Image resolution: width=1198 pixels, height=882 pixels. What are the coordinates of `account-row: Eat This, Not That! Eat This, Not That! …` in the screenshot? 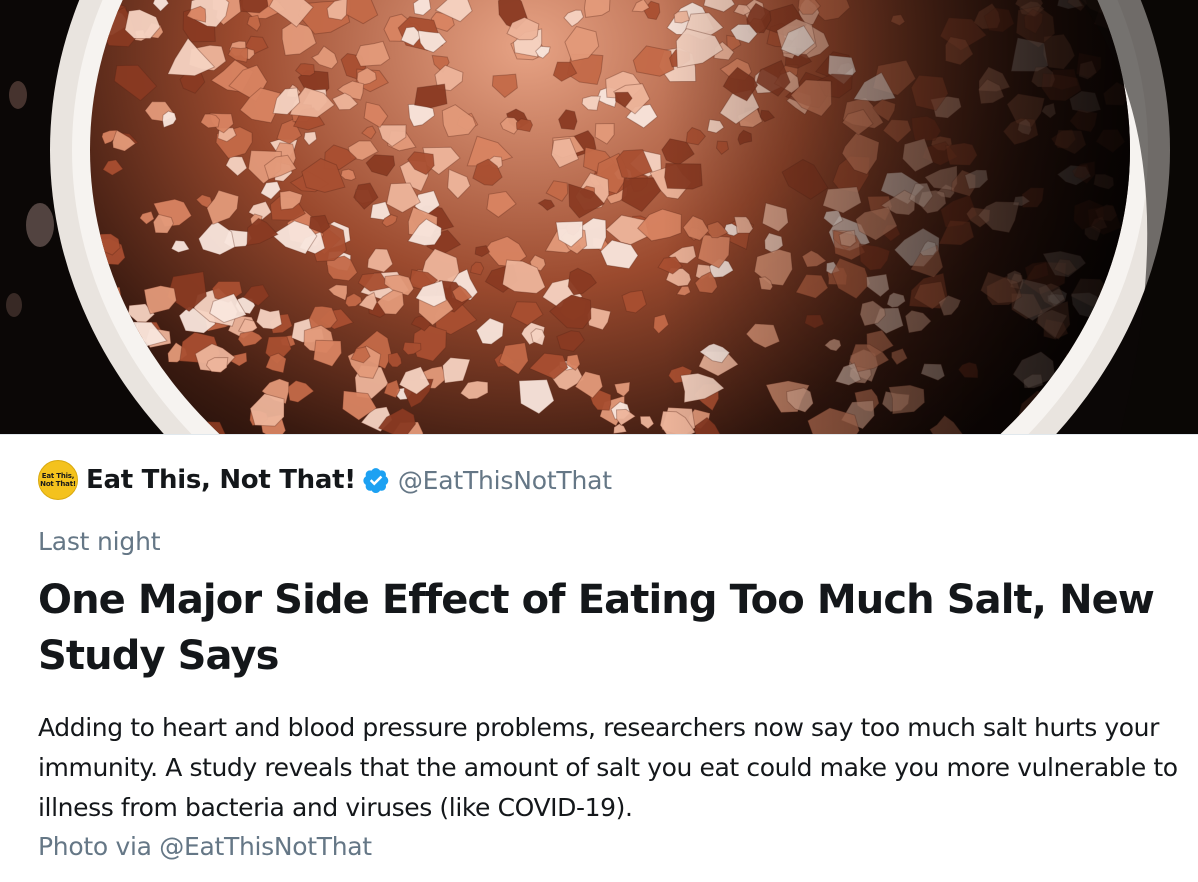 It's located at (325, 480).